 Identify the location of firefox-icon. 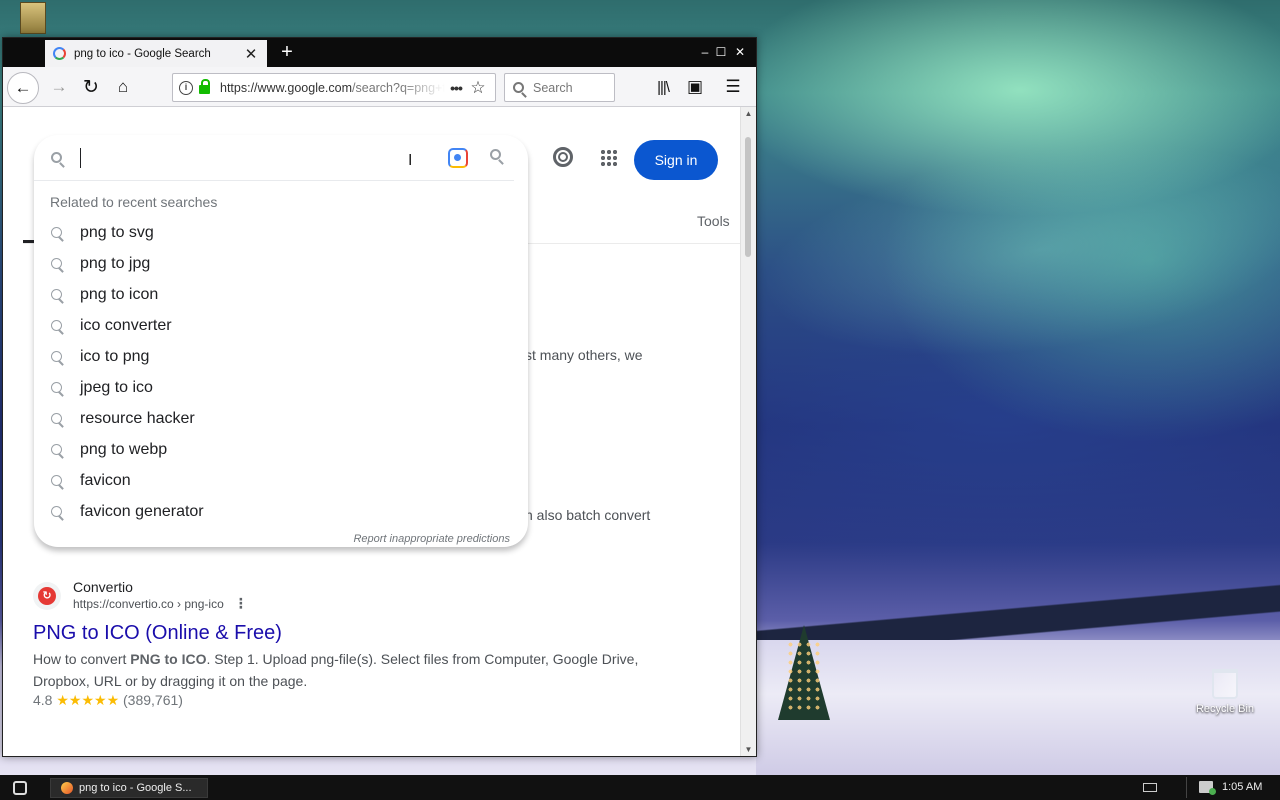
(67, 788).